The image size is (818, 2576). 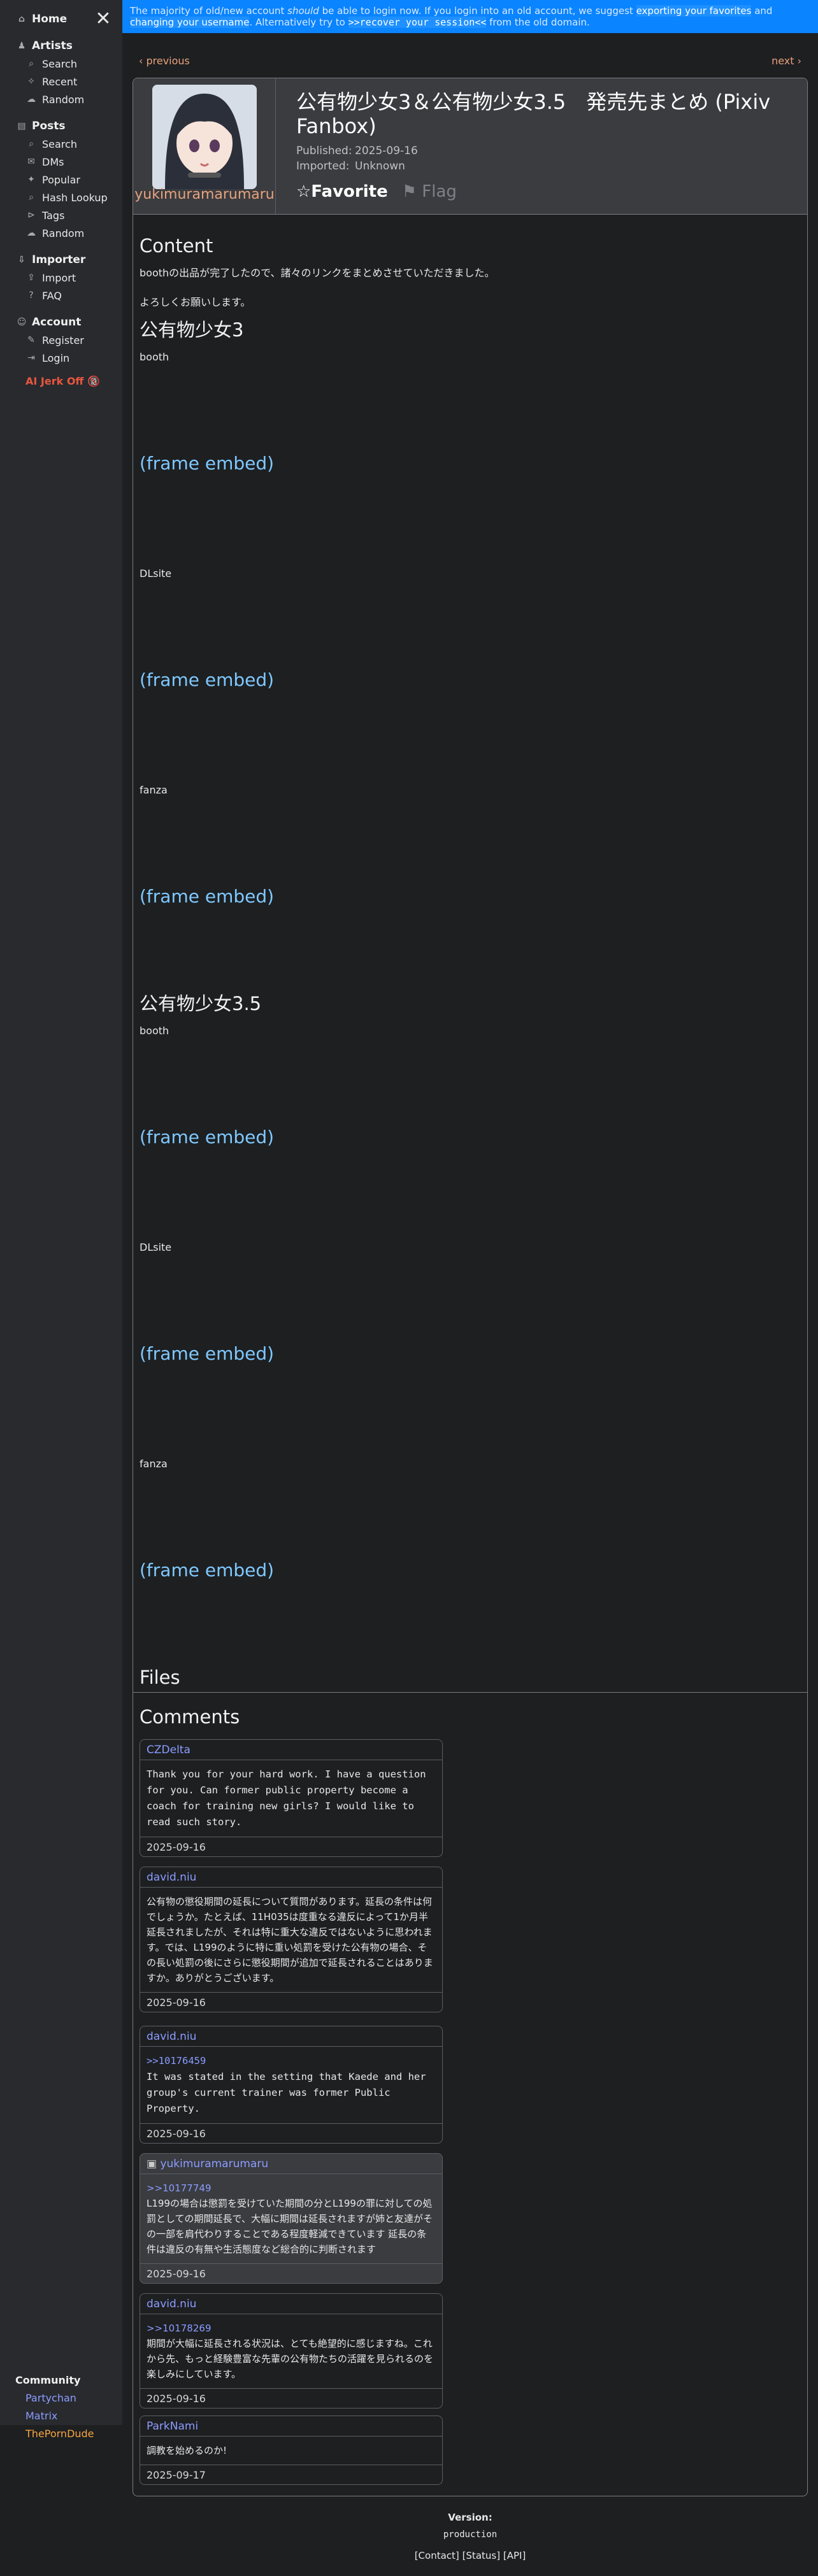 I want to click on api-link: [API], so click(x=514, y=2556).